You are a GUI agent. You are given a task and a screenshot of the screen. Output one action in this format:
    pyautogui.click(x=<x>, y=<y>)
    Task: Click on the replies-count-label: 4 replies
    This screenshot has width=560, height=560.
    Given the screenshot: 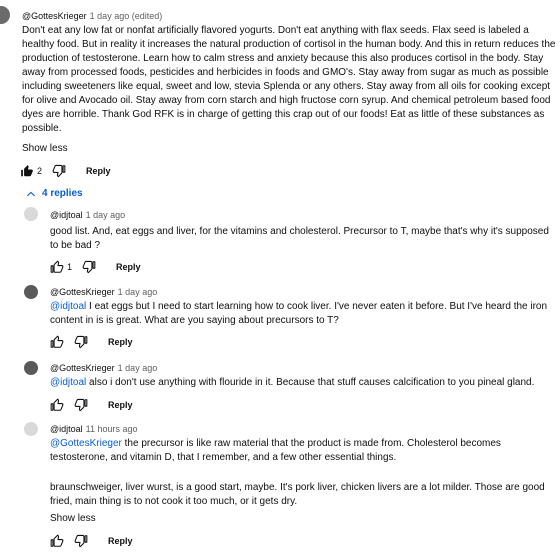 What is the action you would take?
    pyautogui.click(x=62, y=193)
    